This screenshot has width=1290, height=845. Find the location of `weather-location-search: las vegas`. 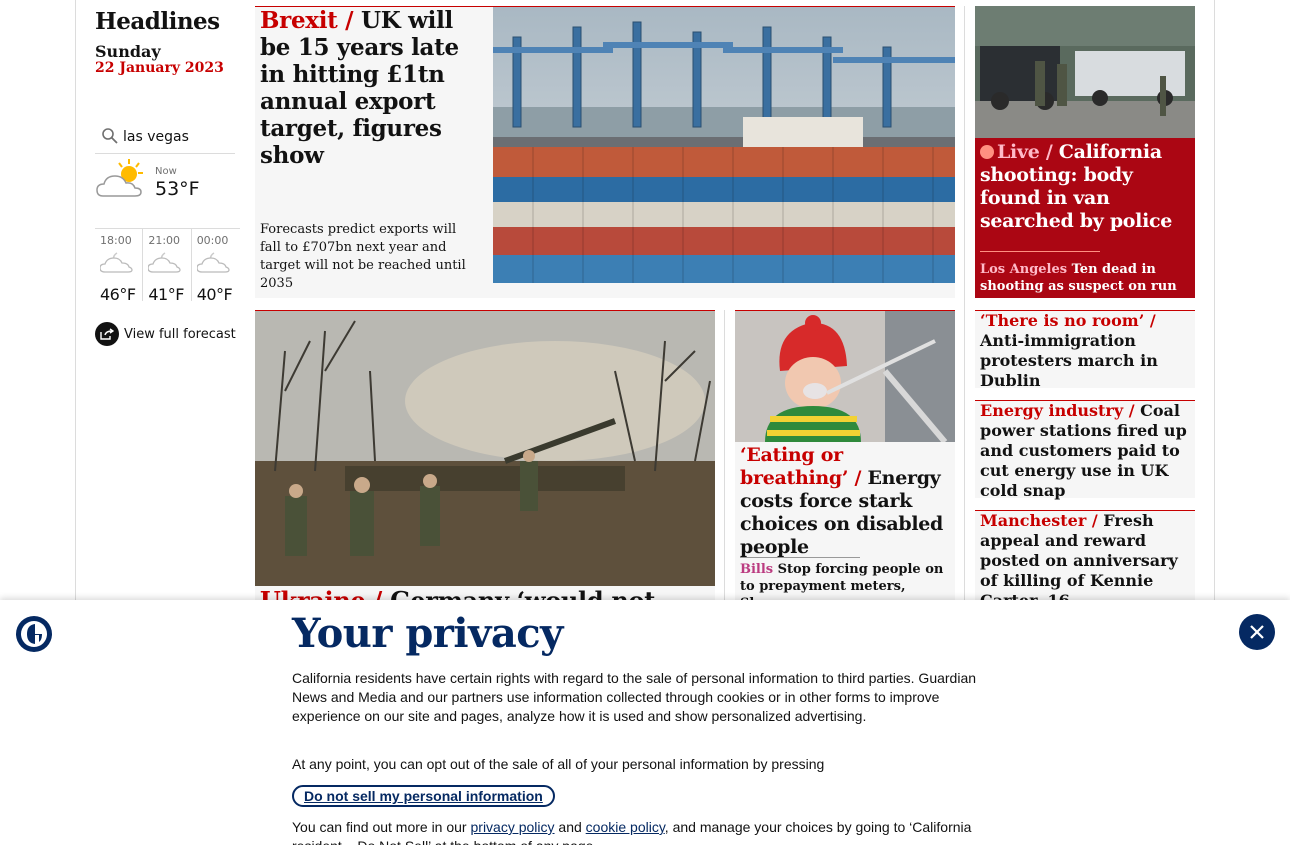

weather-location-search: las vegas is located at coordinates (165, 137).